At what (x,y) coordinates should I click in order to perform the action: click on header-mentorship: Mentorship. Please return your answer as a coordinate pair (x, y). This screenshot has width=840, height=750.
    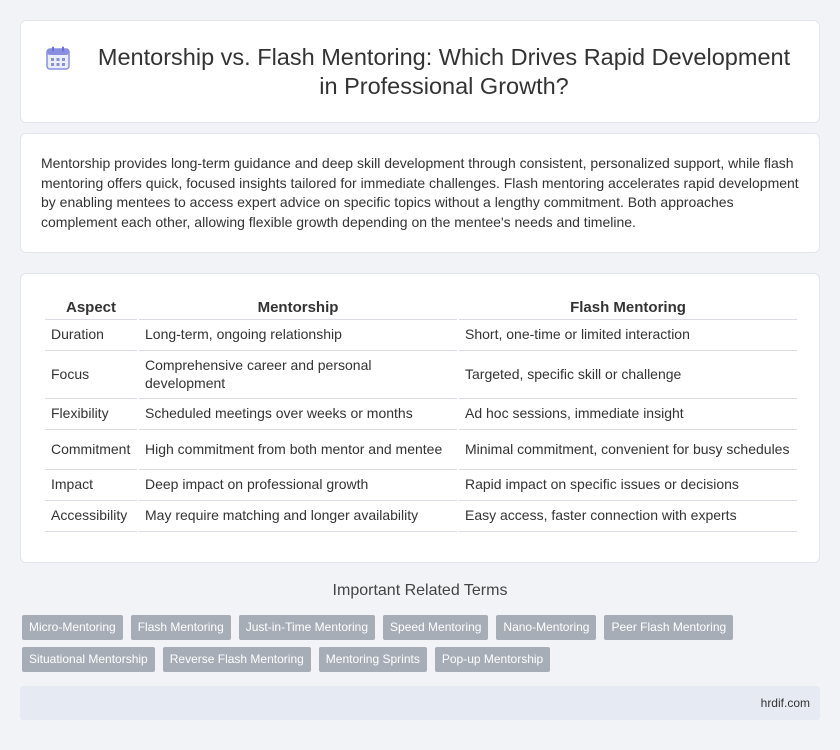
    Looking at the image, I should click on (298, 307).